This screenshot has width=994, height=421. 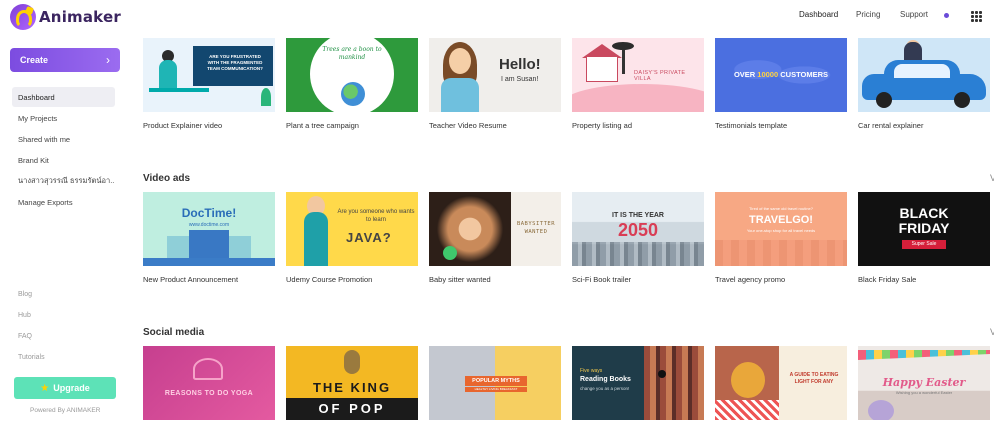 What do you see at coordinates (369, 237) in the screenshot?
I see `thumbnail-title: JAVA?` at bounding box center [369, 237].